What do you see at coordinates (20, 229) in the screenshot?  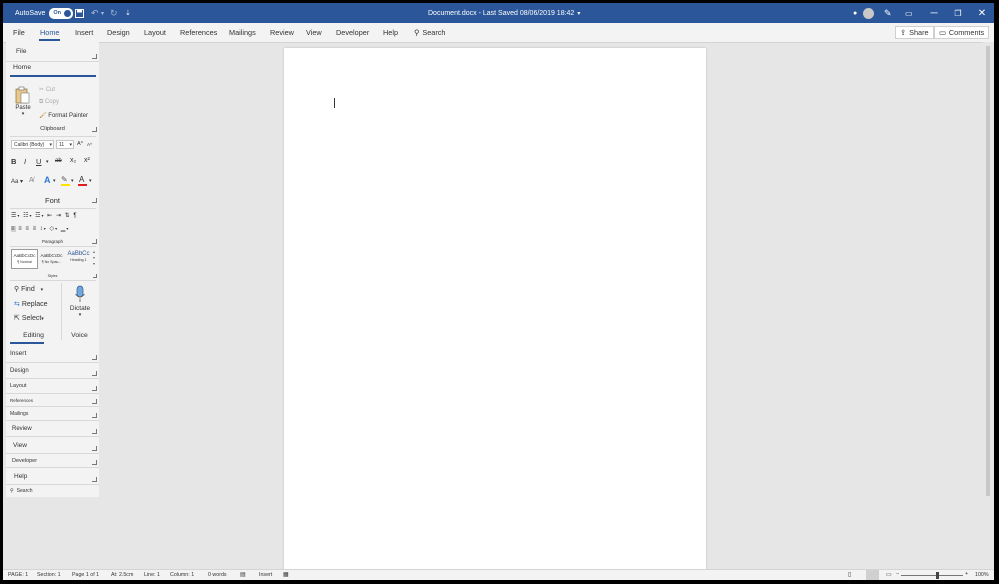 I see `align-center-icon: ≡` at bounding box center [20, 229].